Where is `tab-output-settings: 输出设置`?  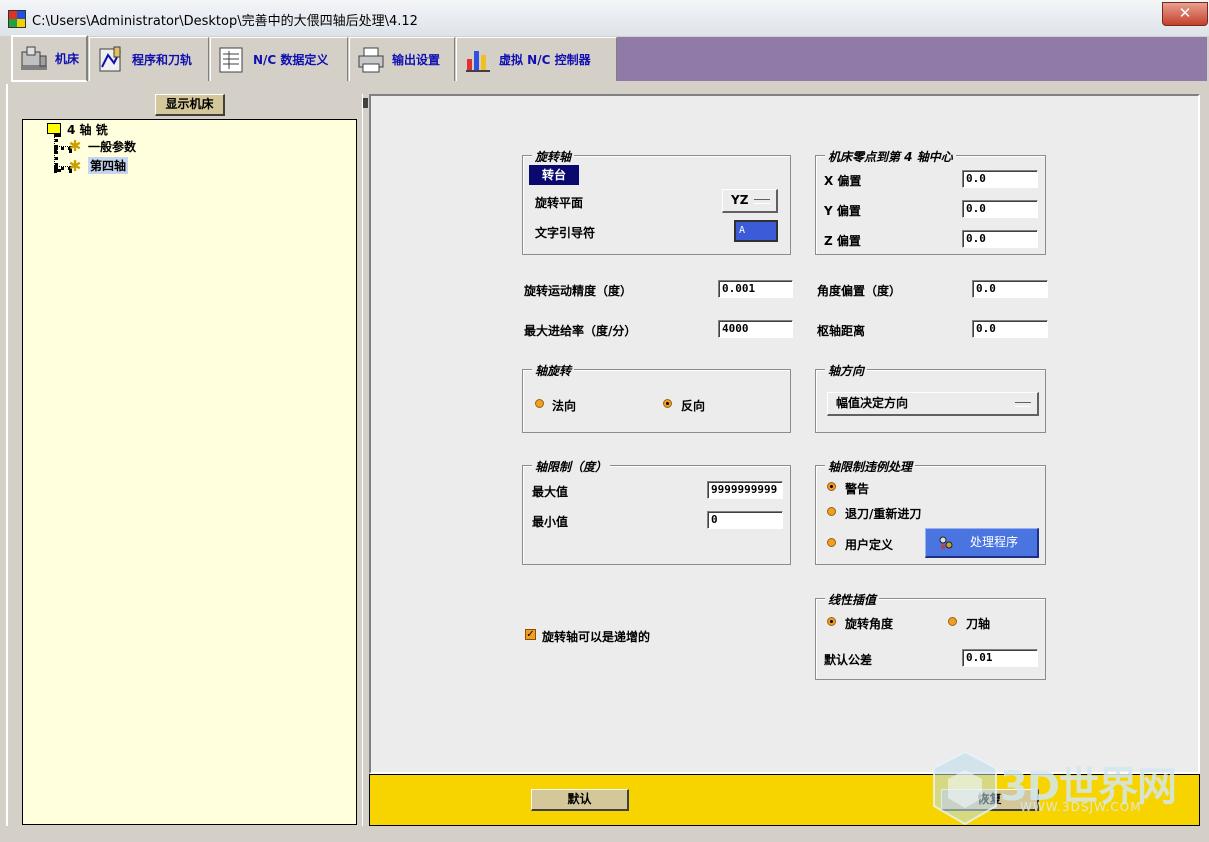
tab-output-settings: 输出设置 is located at coordinates (402, 59).